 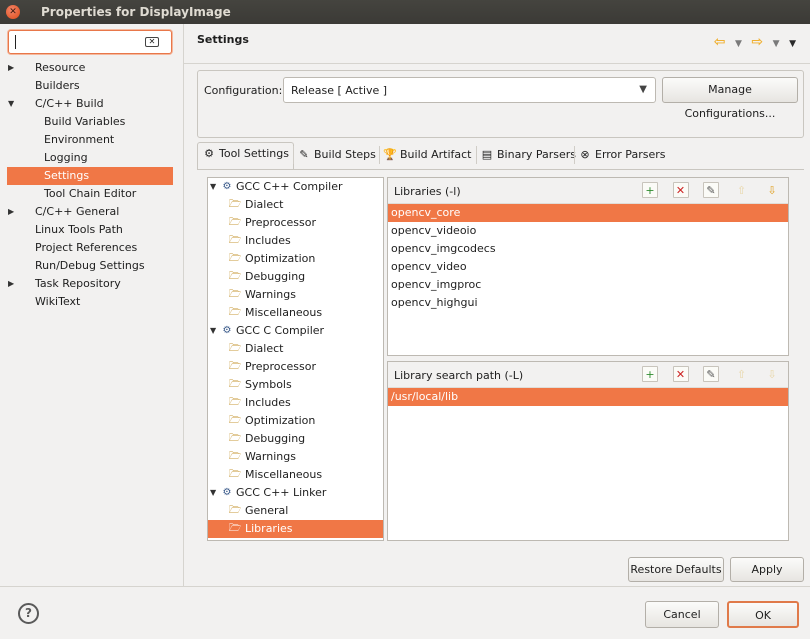 What do you see at coordinates (269, 528) in the screenshot?
I see `option-label: Libraries` at bounding box center [269, 528].